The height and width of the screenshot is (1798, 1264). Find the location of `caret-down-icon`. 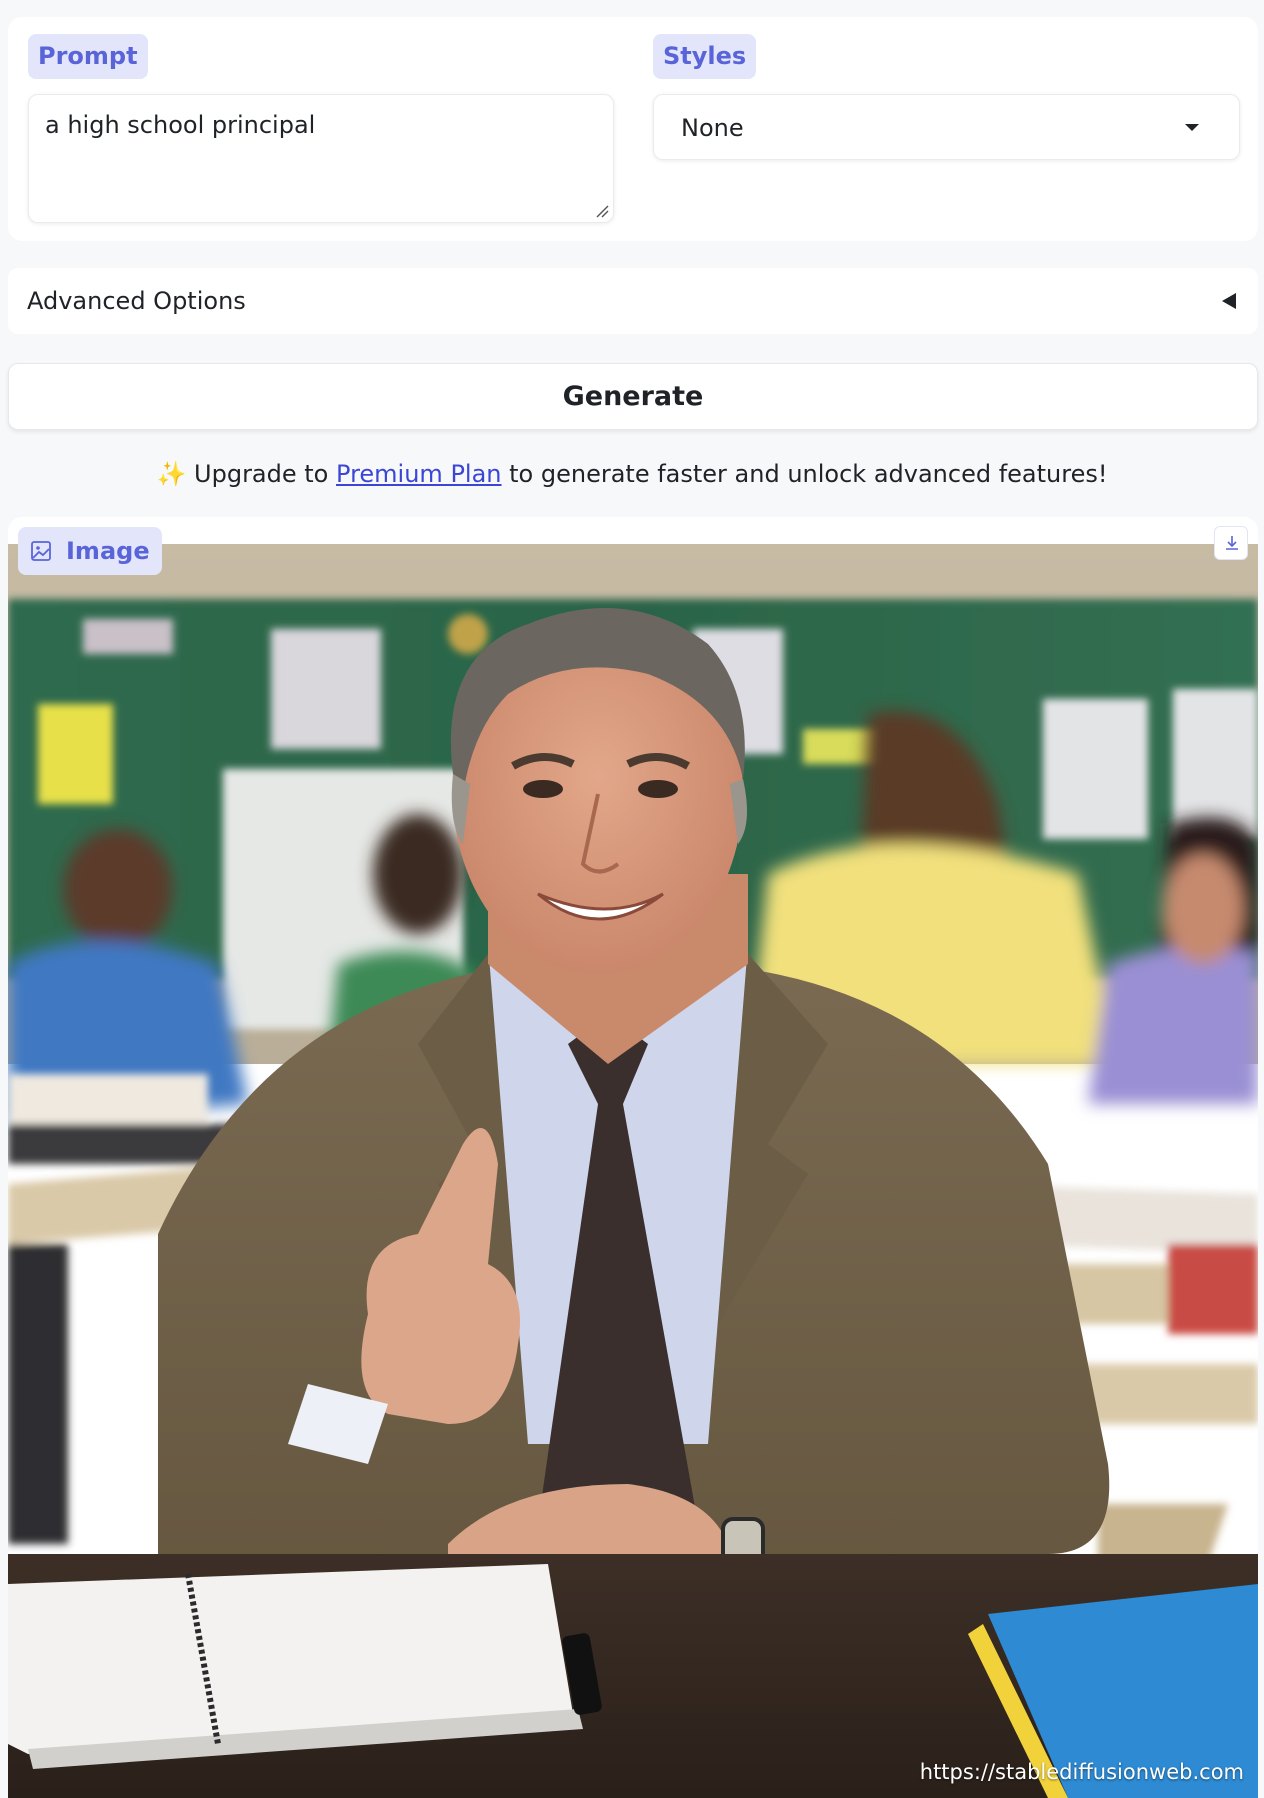

caret-down-icon is located at coordinates (1192, 127).